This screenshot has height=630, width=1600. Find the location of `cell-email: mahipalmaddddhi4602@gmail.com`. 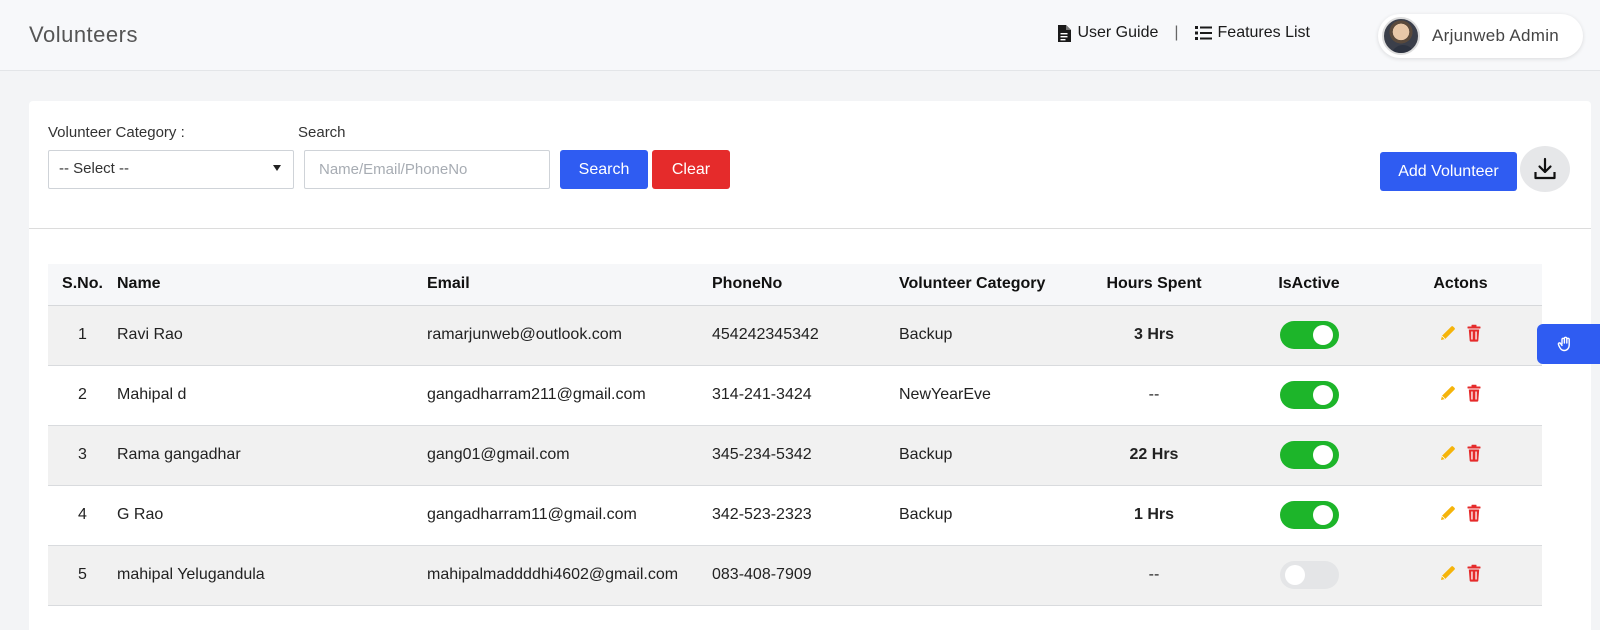

cell-email: mahipalmaddddhi4602@gmail.com is located at coordinates (569, 575).